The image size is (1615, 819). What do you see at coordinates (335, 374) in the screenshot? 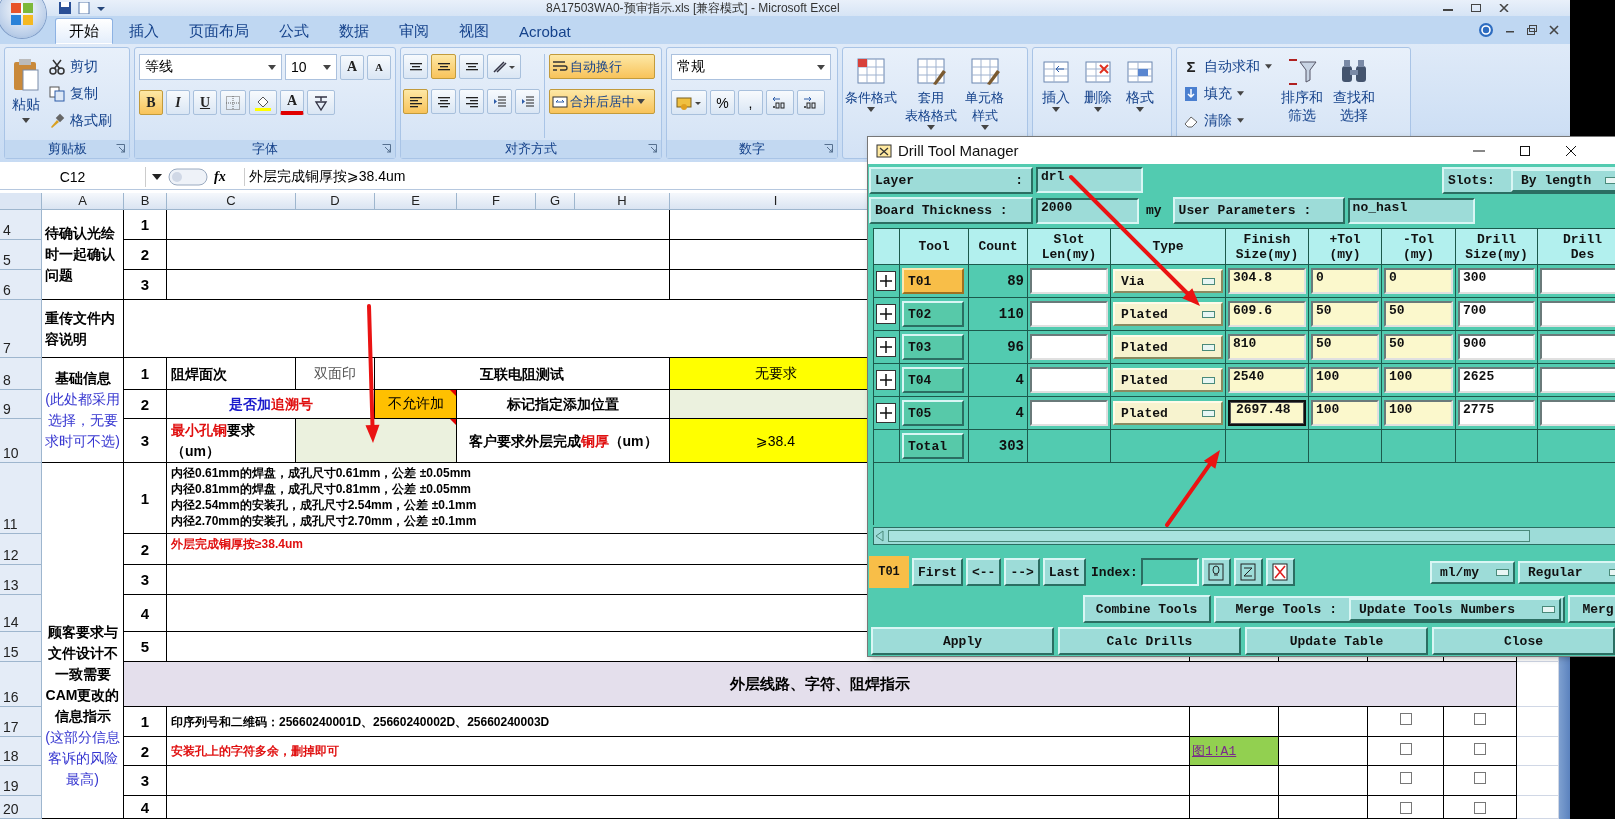
I see `table-cell: 双面印` at bounding box center [335, 374].